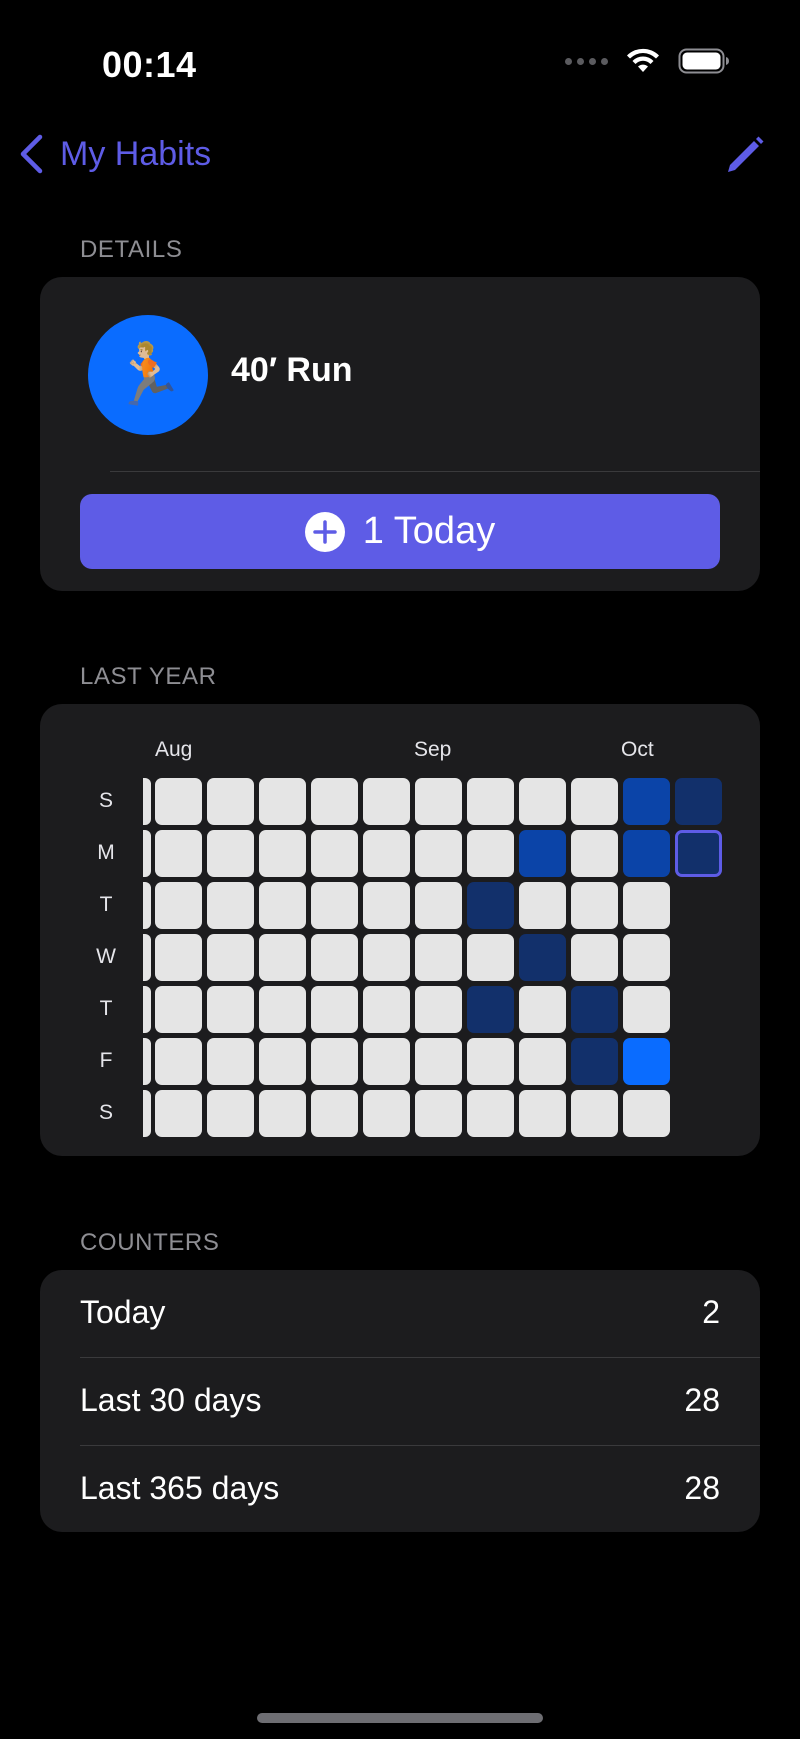 The image size is (800, 1739). What do you see at coordinates (400, 1718) in the screenshot?
I see `home-indicator` at bounding box center [400, 1718].